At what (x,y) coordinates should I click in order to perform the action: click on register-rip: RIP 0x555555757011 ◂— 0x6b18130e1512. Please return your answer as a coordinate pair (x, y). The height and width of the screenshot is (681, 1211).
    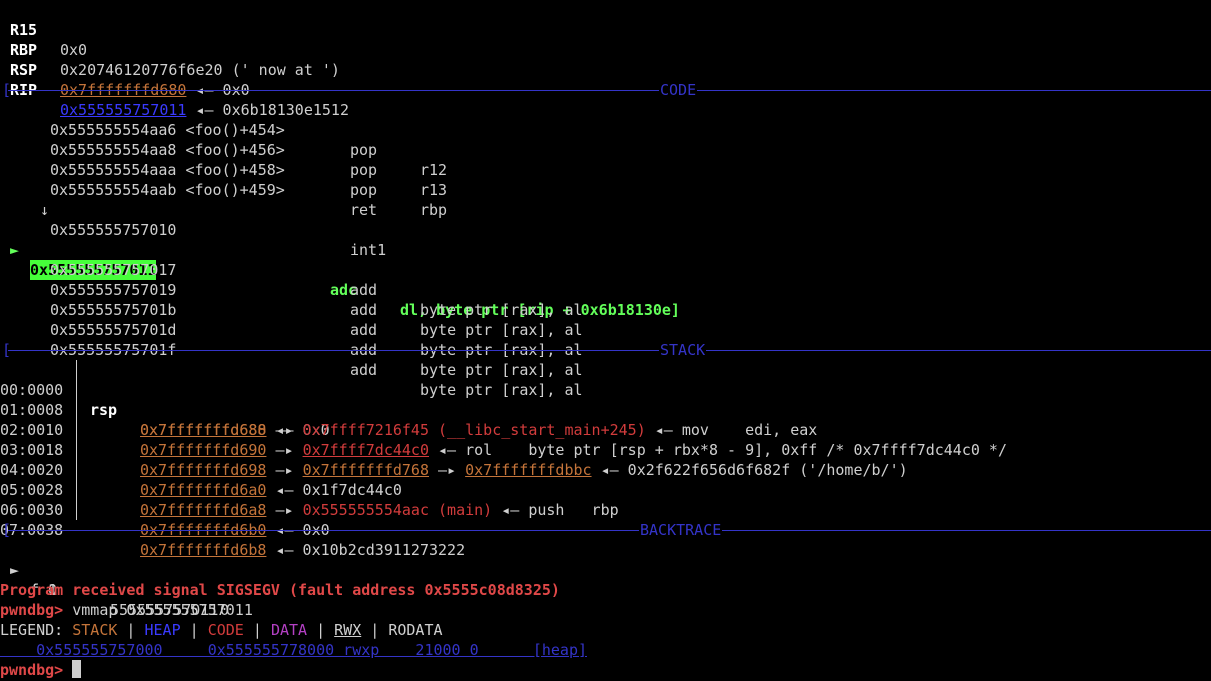
    Looking at the image, I should click on (605, 89).